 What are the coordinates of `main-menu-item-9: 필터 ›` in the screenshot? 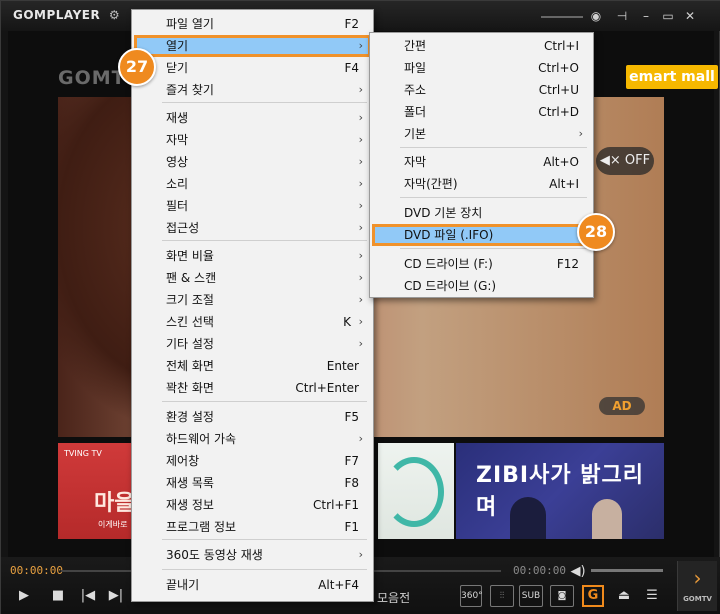 It's located at (252, 206).